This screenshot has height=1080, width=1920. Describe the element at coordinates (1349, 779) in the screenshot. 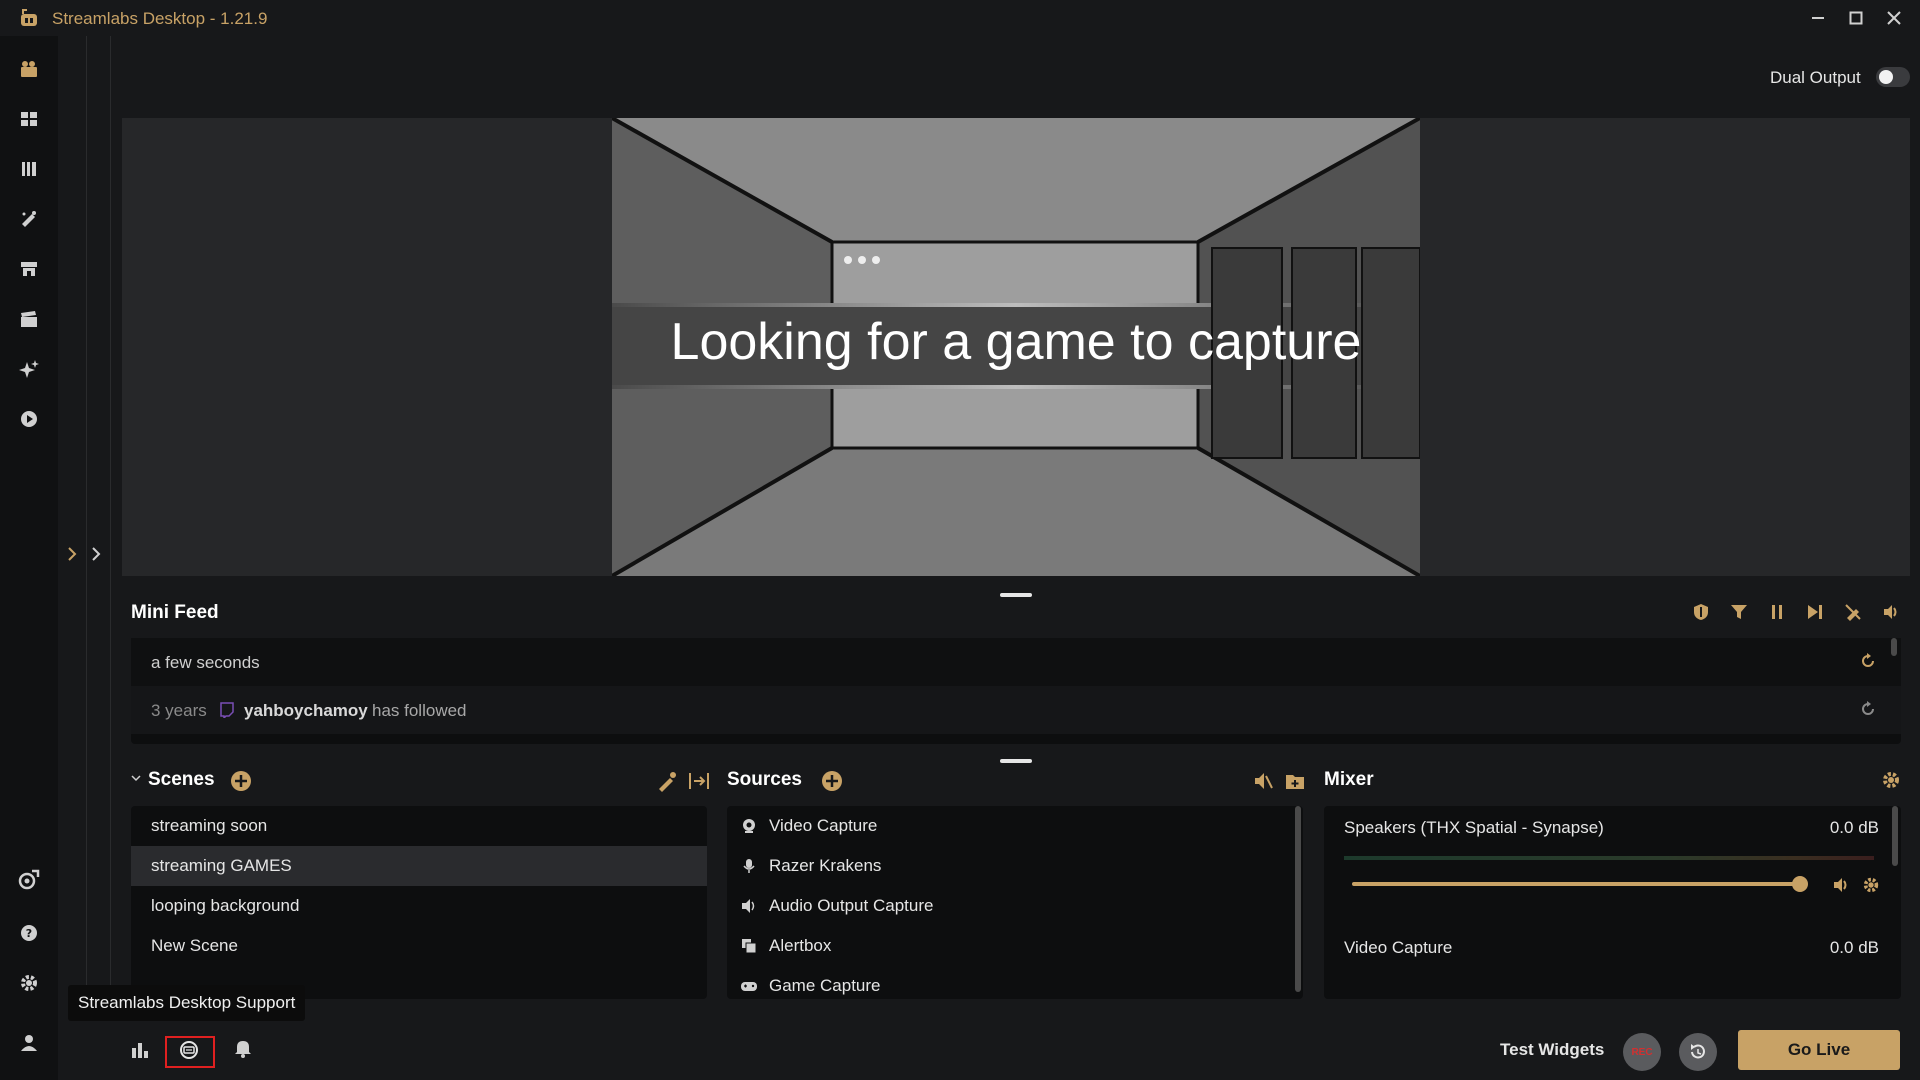

I see `mixer-title: Mixer` at that location.